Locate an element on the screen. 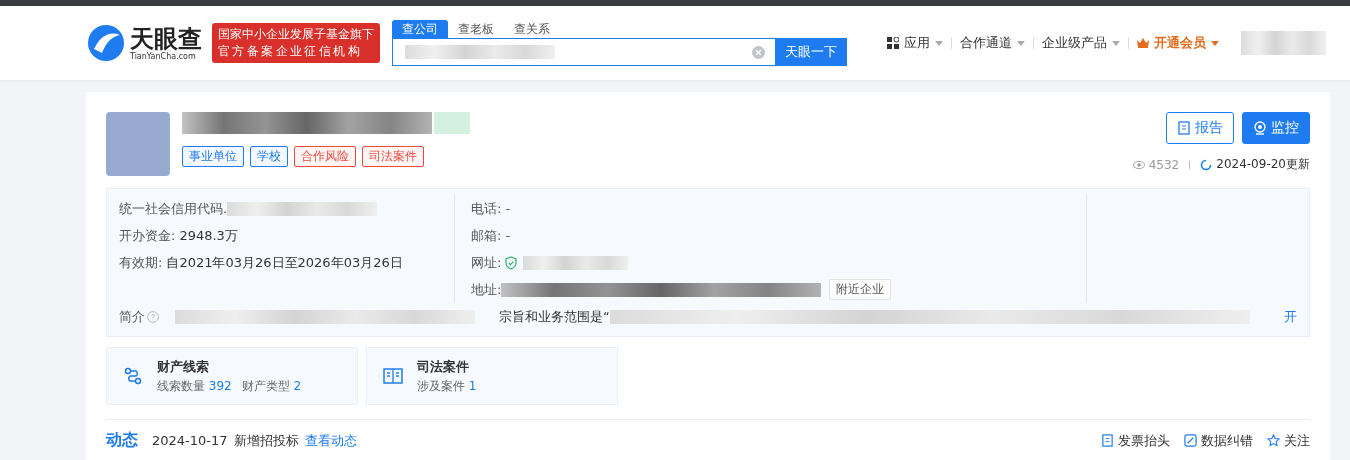 This screenshot has width=1350, height=460. book-icon is located at coordinates (393, 376).